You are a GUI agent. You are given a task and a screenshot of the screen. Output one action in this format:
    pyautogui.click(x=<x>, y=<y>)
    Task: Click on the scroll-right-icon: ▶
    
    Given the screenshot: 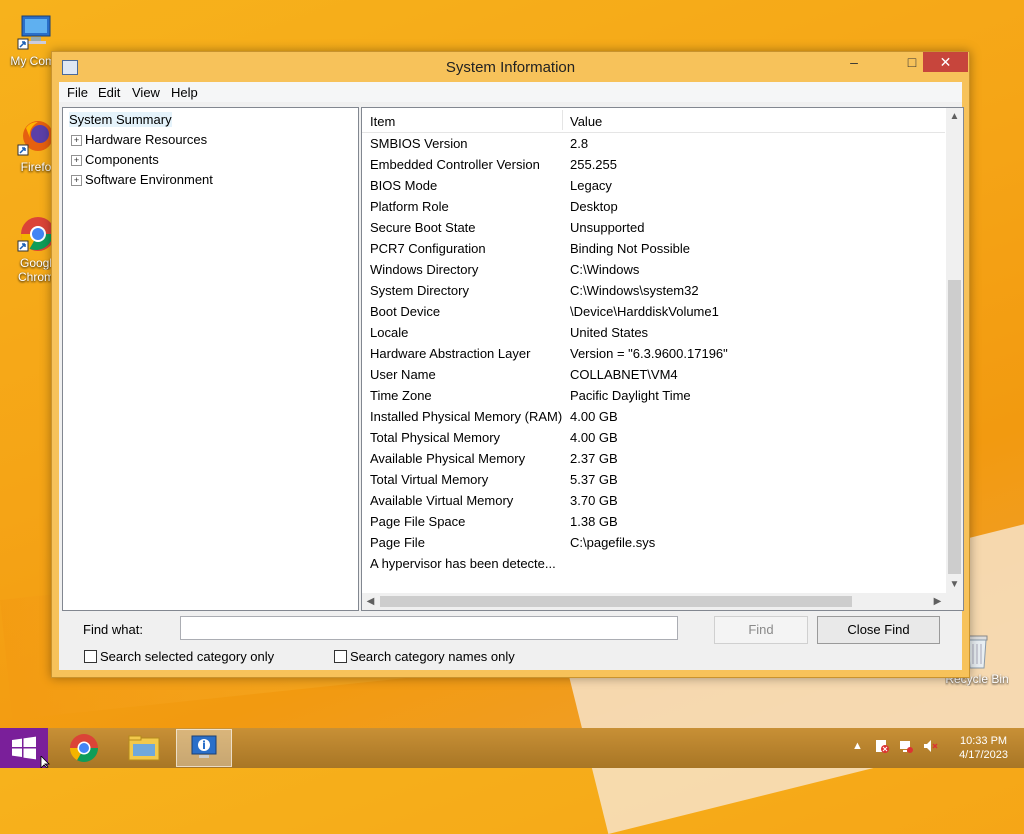 What is the action you would take?
    pyautogui.click(x=937, y=601)
    